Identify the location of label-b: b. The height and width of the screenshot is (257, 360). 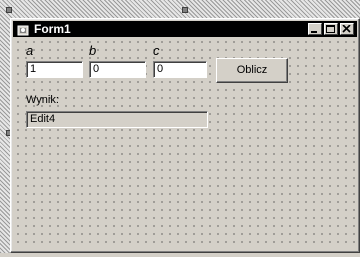
(93, 50).